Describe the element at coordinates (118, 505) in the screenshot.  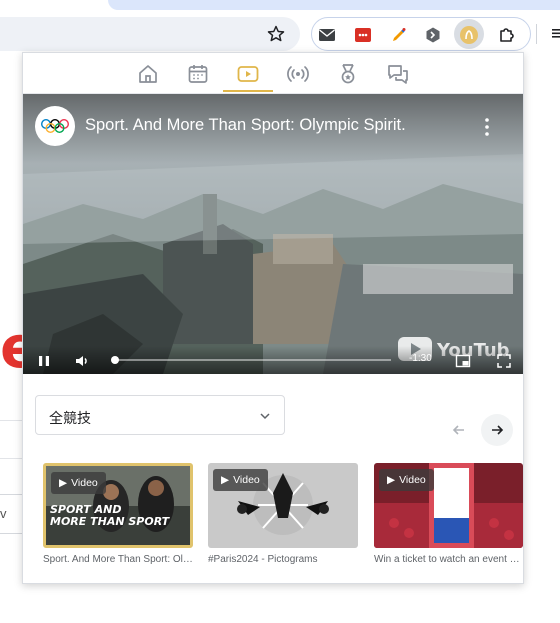
I see `video-thumbnail: SPORT AND MORE THAN SPORT ▶ Video` at that location.